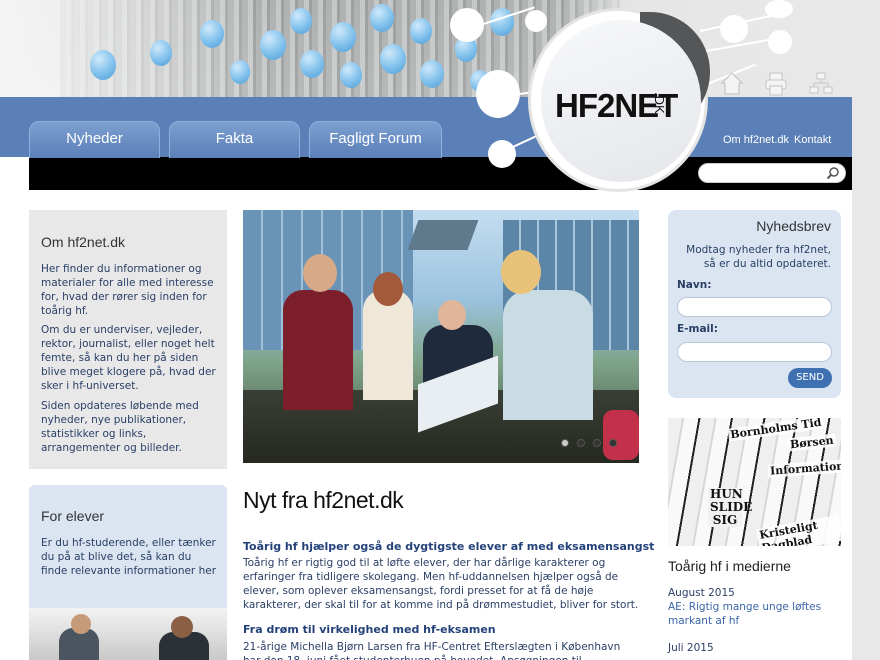 This screenshot has width=880, height=660. I want to click on news-section-title: Nyt fra hf2net.dk, so click(323, 500).